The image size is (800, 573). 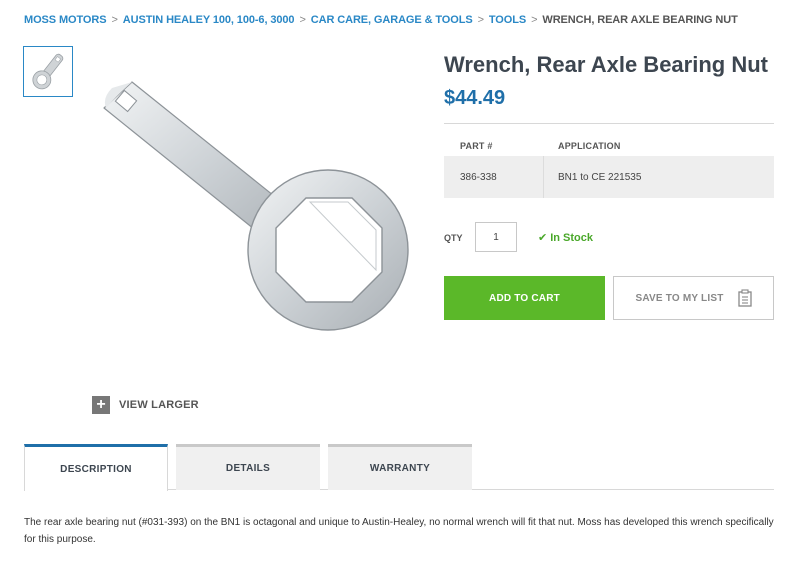 I want to click on application-cell: BN1 to CE 221535, so click(x=600, y=177).